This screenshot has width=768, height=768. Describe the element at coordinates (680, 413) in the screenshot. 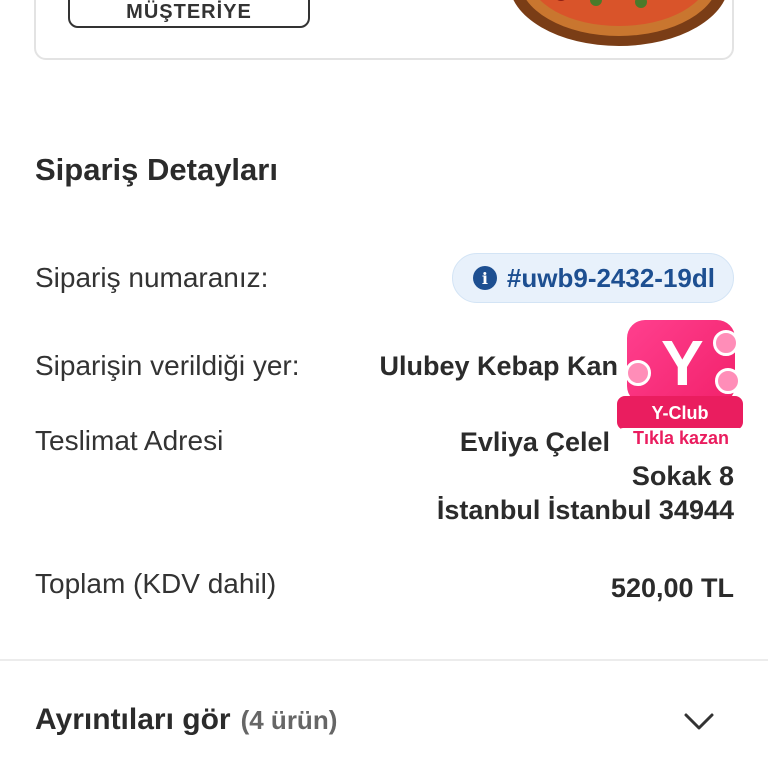

I see `yclub-label: Y-Club` at that location.